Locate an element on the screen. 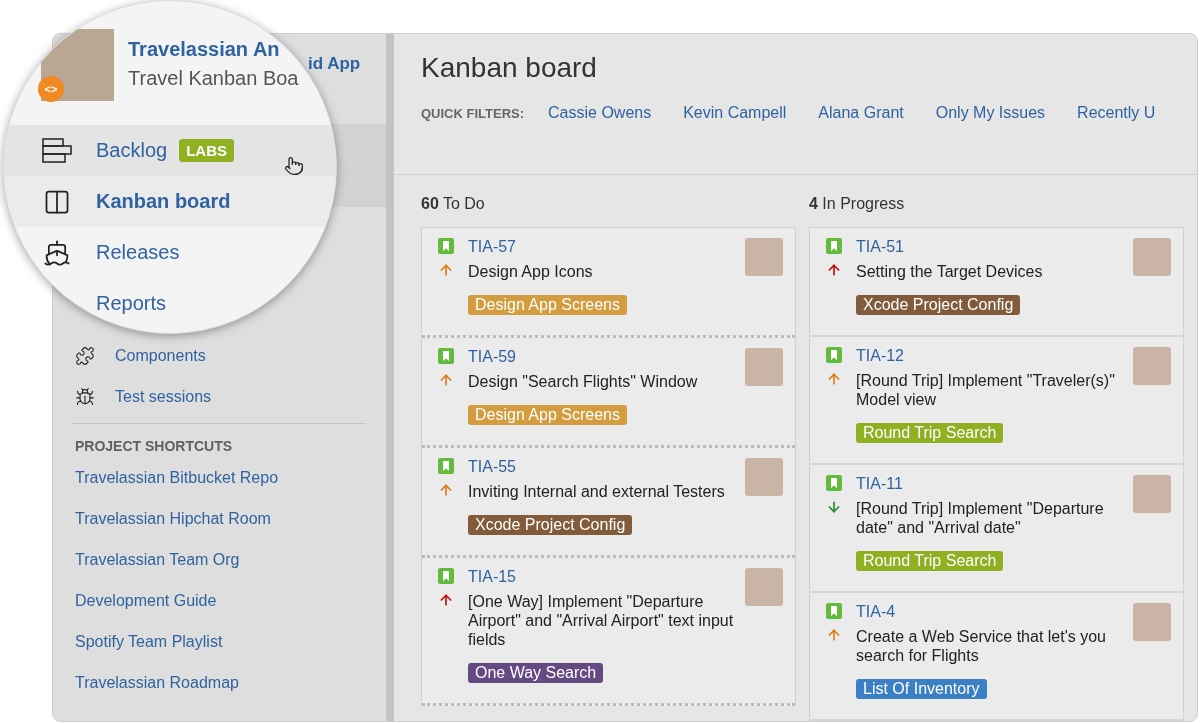 The height and width of the screenshot is (724, 1200). nav-item: Reports is located at coordinates (170, 303).